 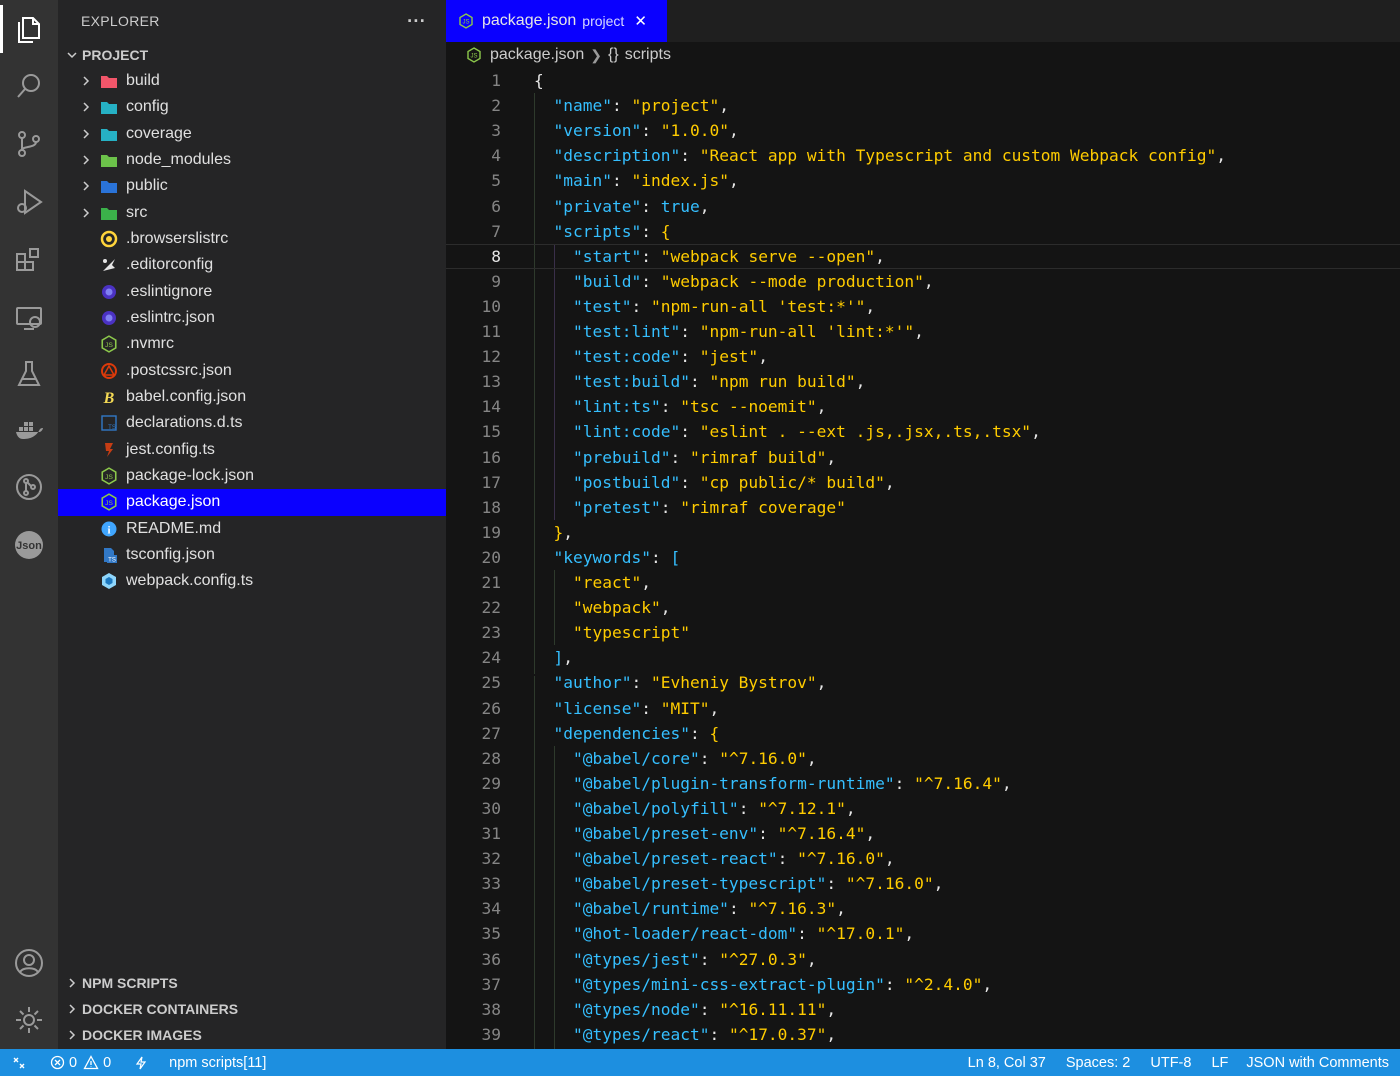 What do you see at coordinates (252, 423) in the screenshot?
I see `file-item: TS declarations.d.ts` at bounding box center [252, 423].